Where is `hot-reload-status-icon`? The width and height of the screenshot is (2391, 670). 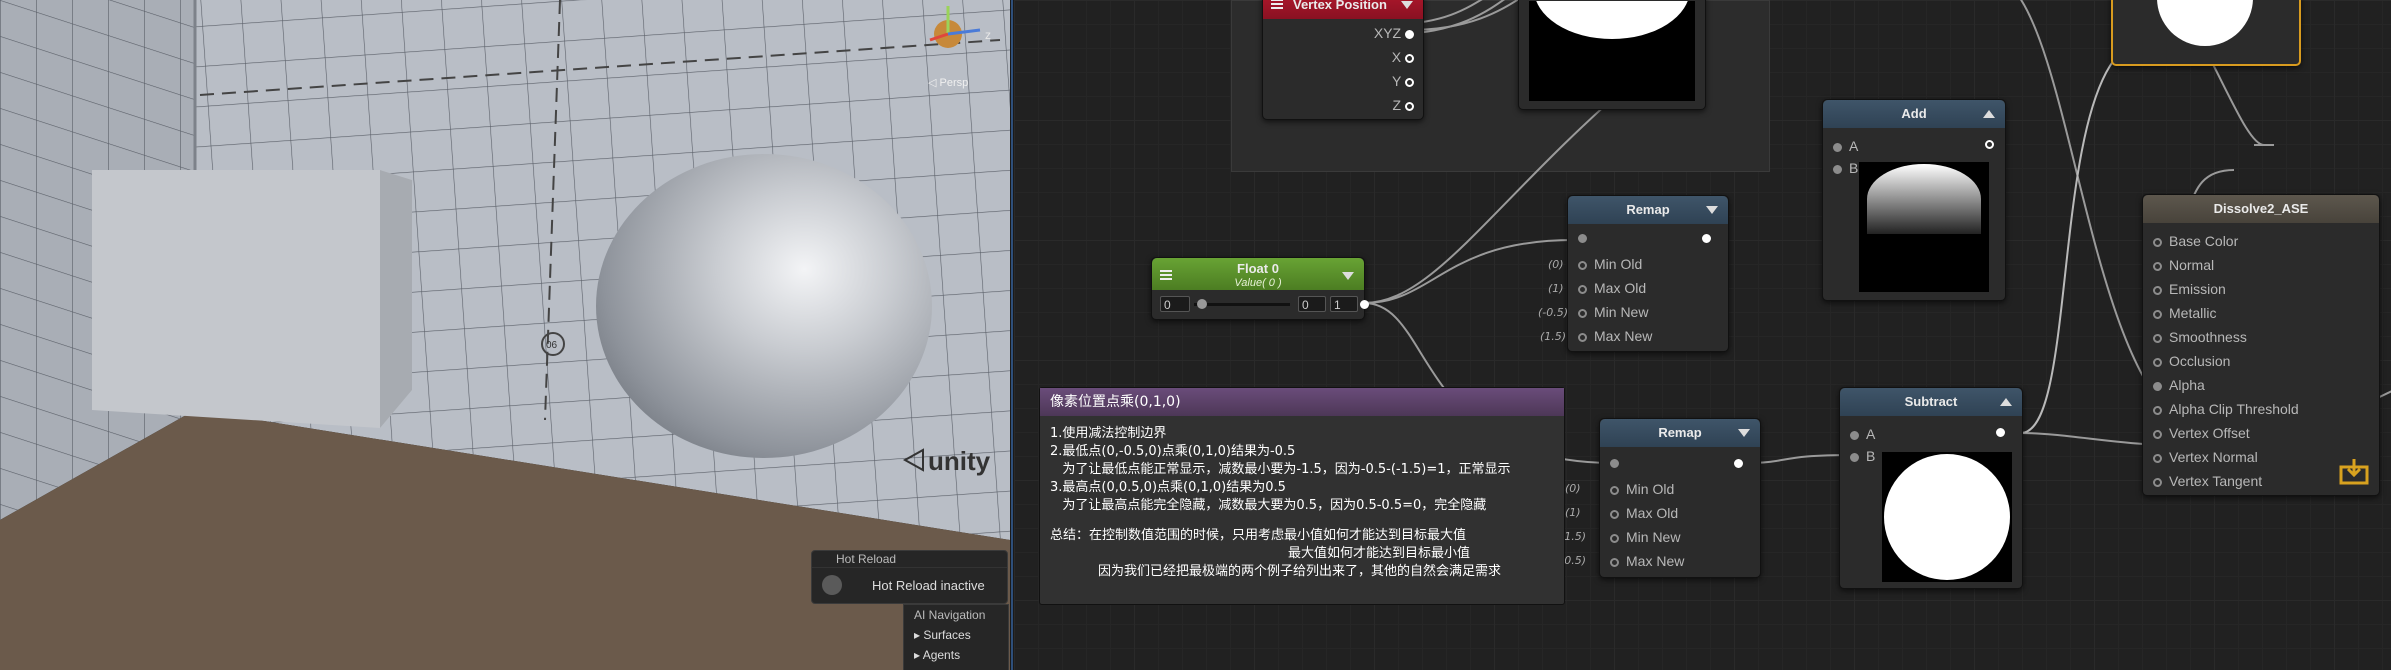 hot-reload-status-icon is located at coordinates (832, 585).